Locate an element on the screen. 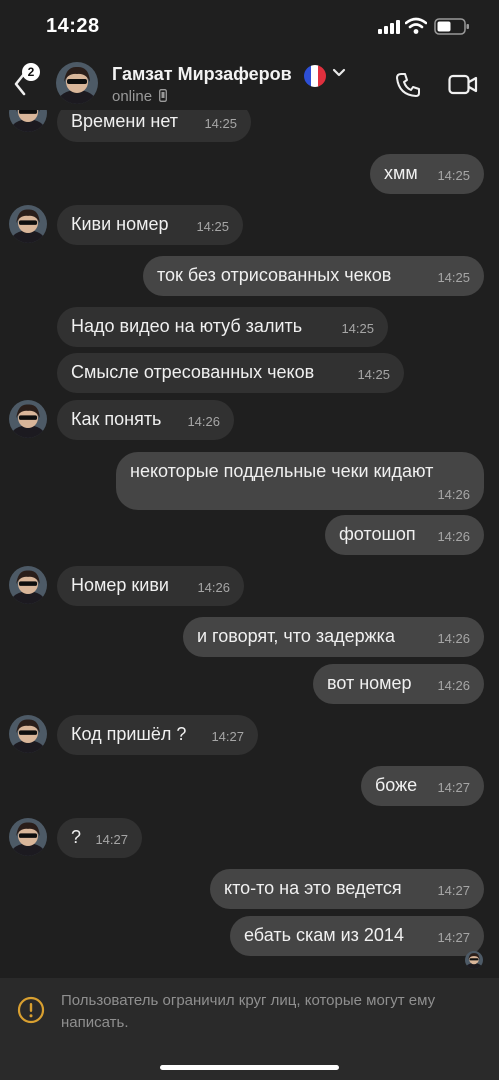  message-bubble-outgoing: ебать скам из 2014 14:27 is located at coordinates (357, 936).